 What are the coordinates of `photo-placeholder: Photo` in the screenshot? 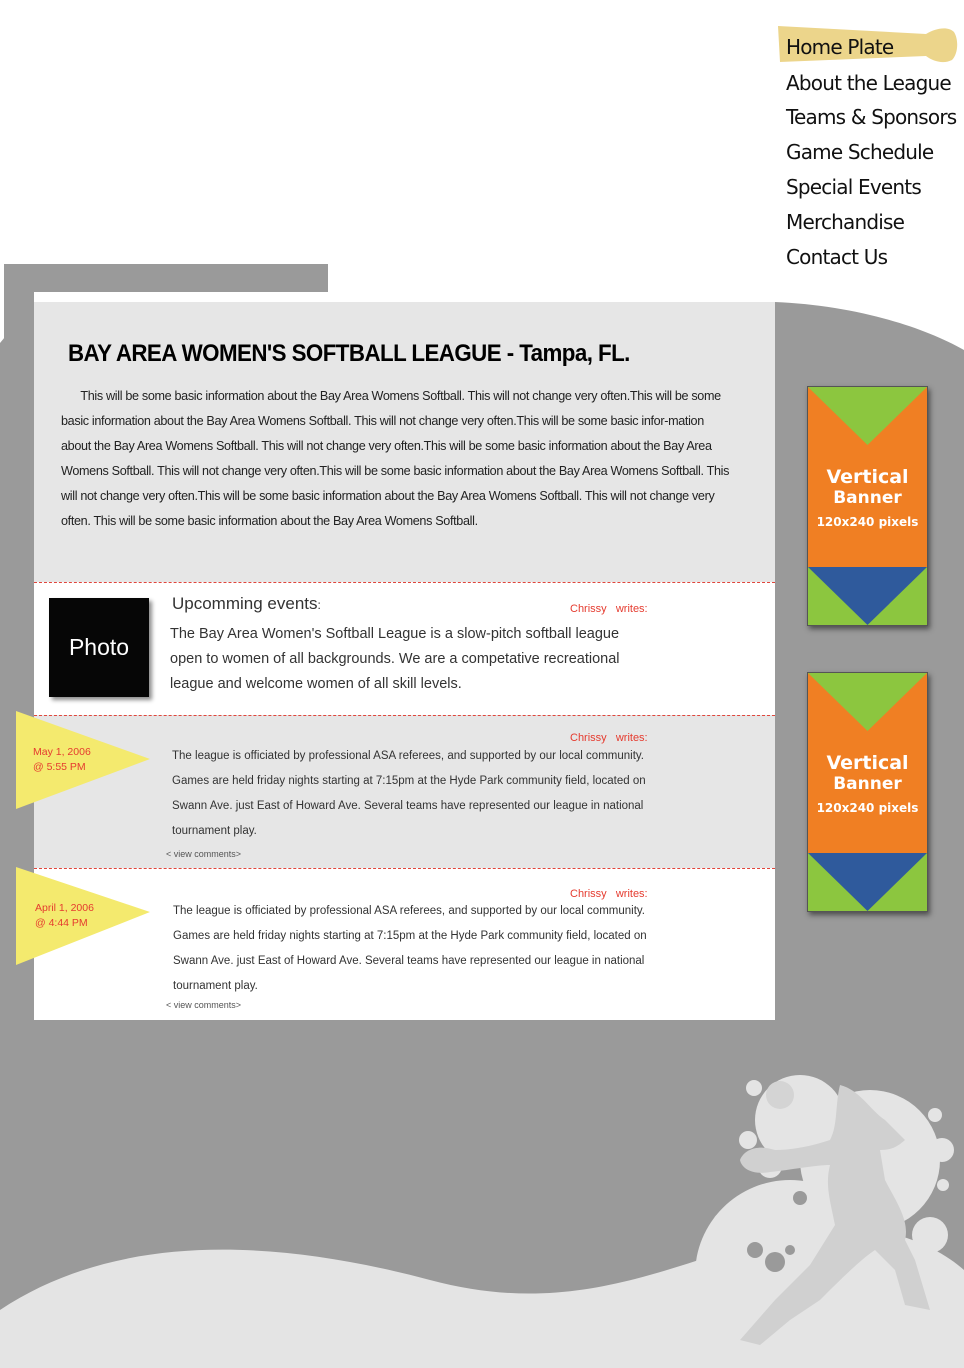 It's located at (99, 647).